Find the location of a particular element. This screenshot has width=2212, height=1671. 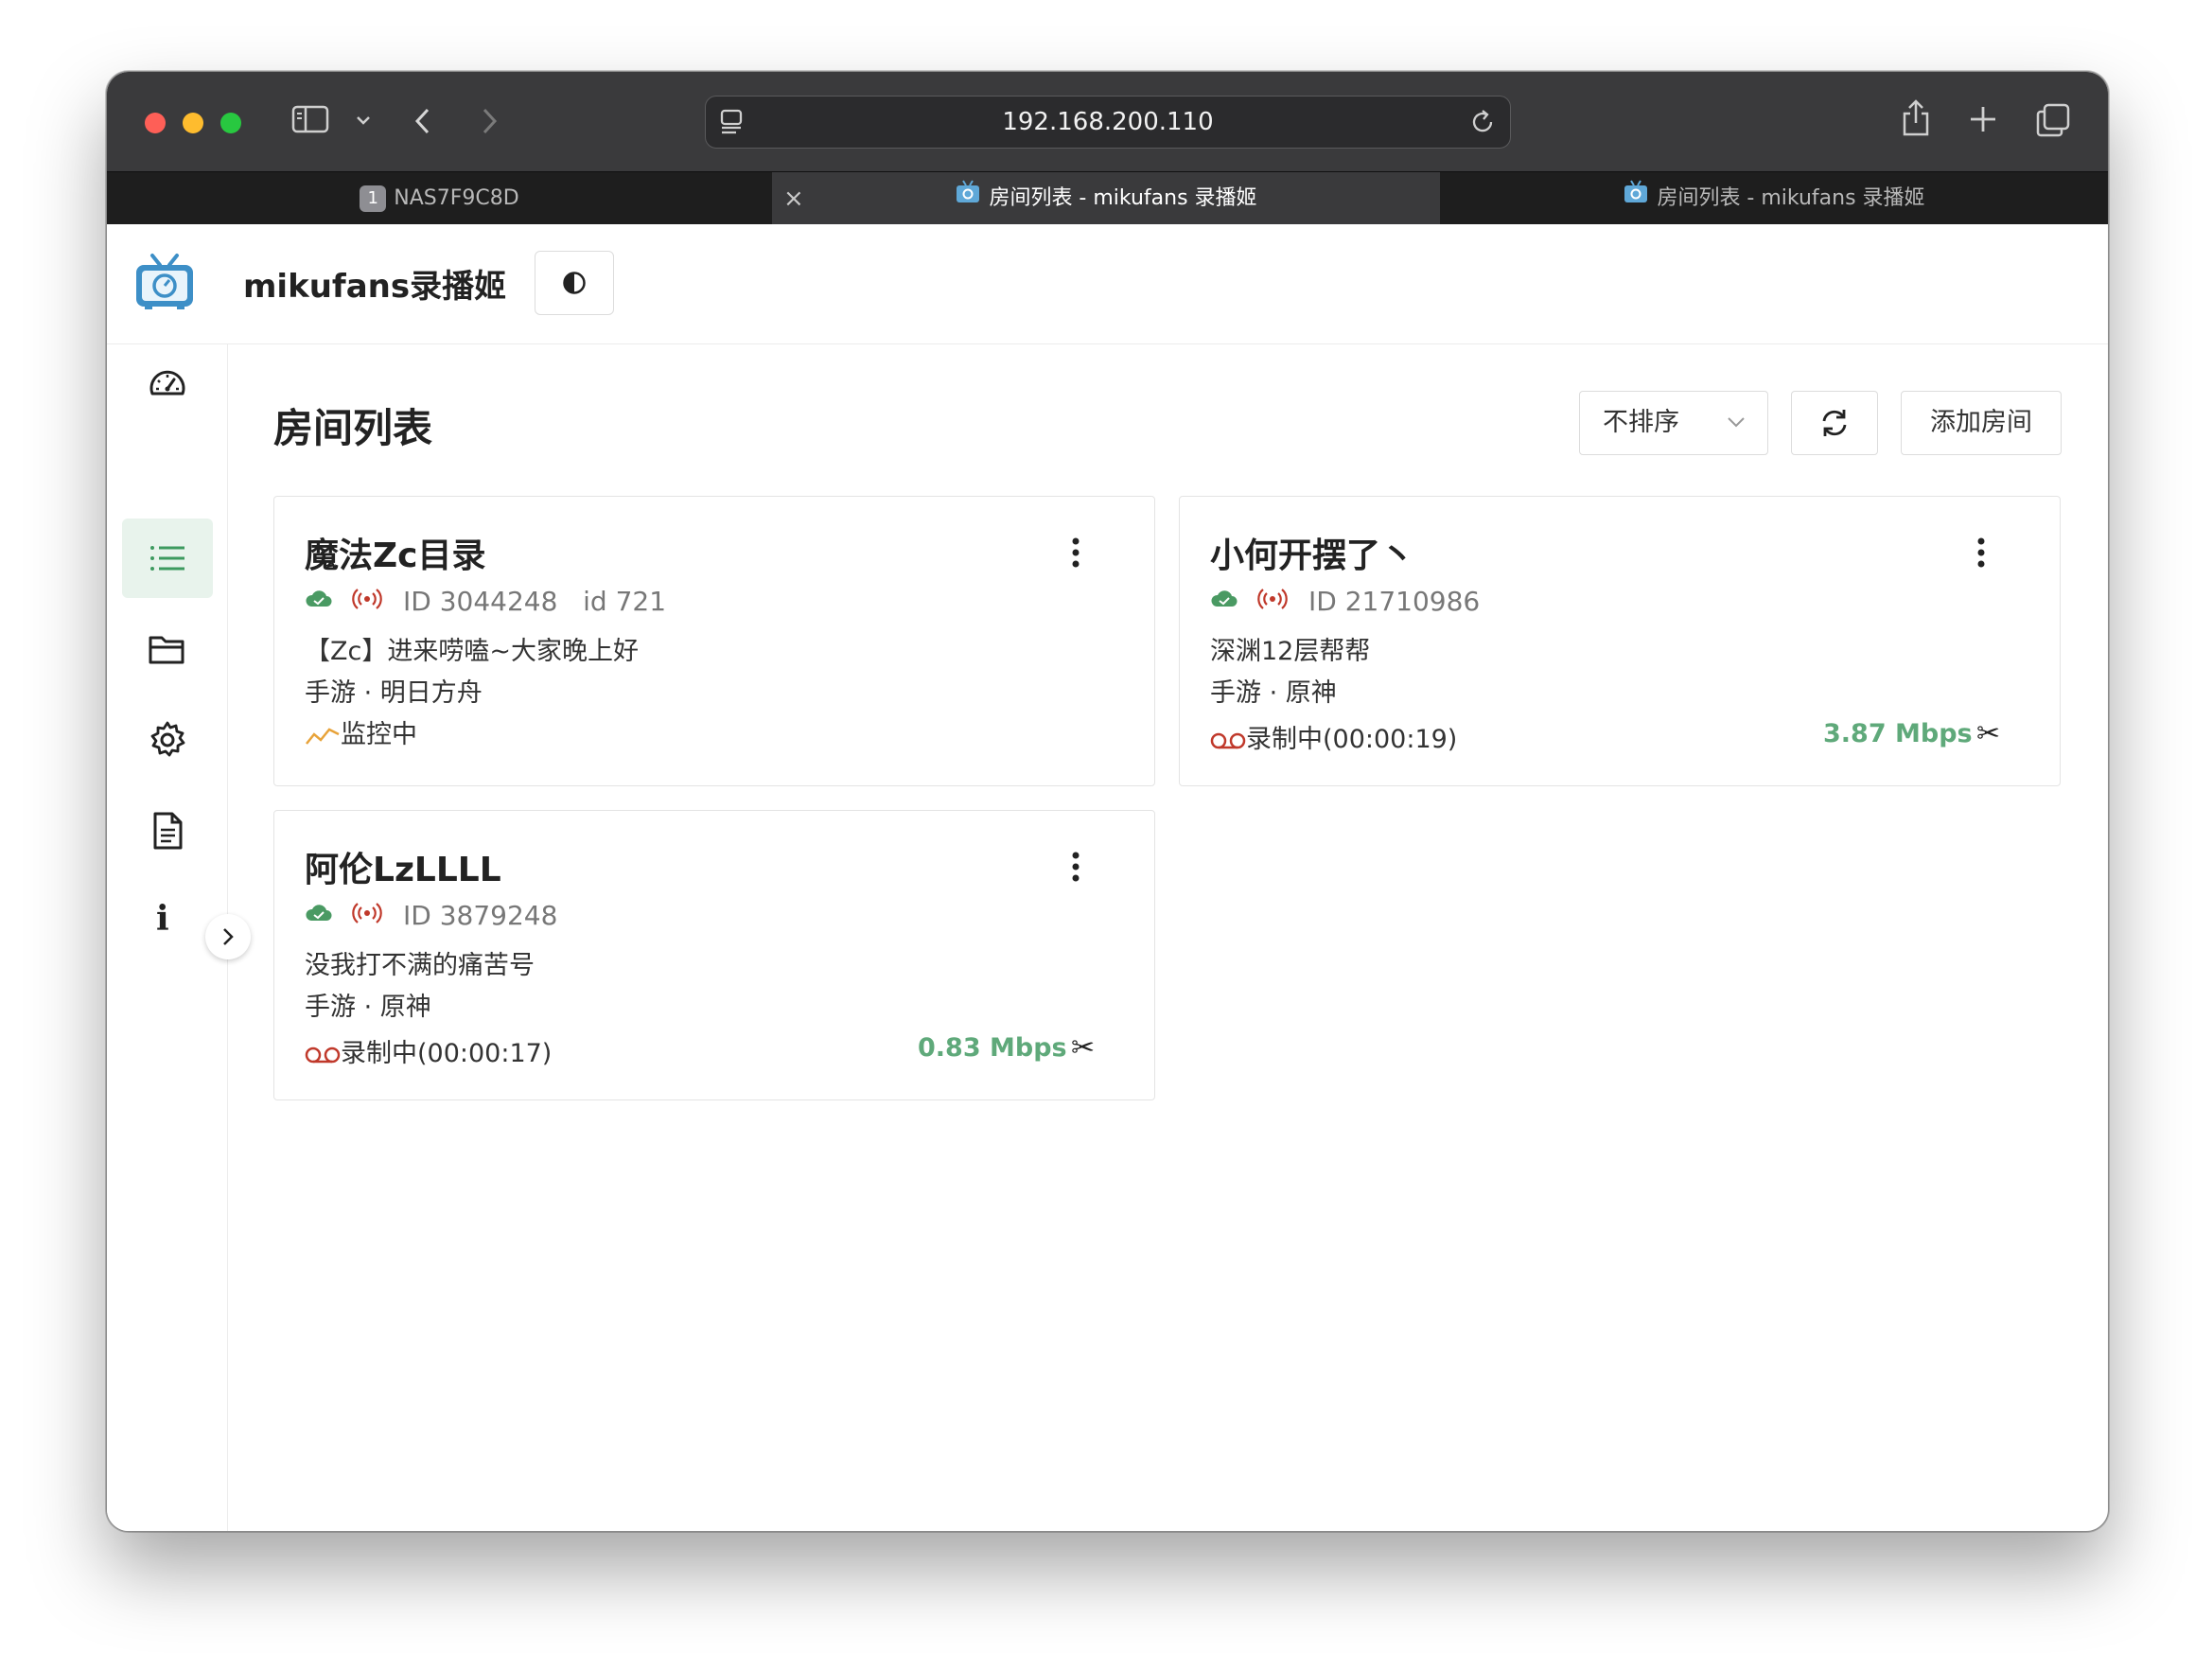

contrast-icon is located at coordinates (574, 283).